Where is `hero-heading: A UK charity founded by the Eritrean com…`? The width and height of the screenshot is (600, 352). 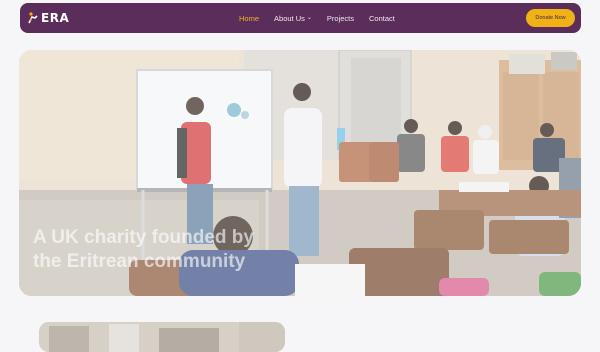 hero-heading: A UK charity founded by the Eritrean com… is located at coordinates (233, 250).